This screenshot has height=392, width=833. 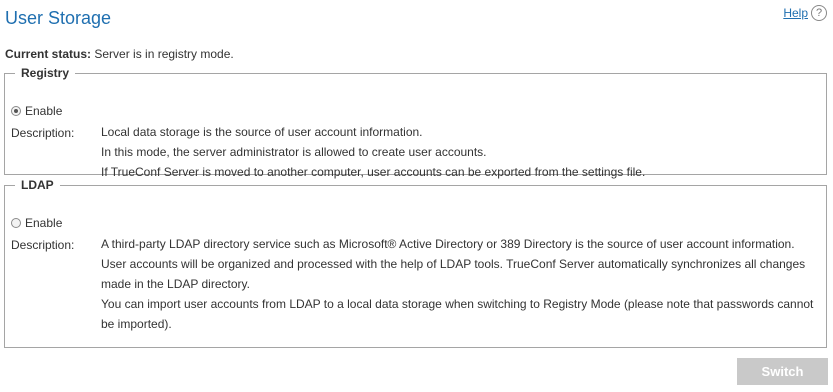 I want to click on registry-enable-option: Enable, so click(x=36, y=111).